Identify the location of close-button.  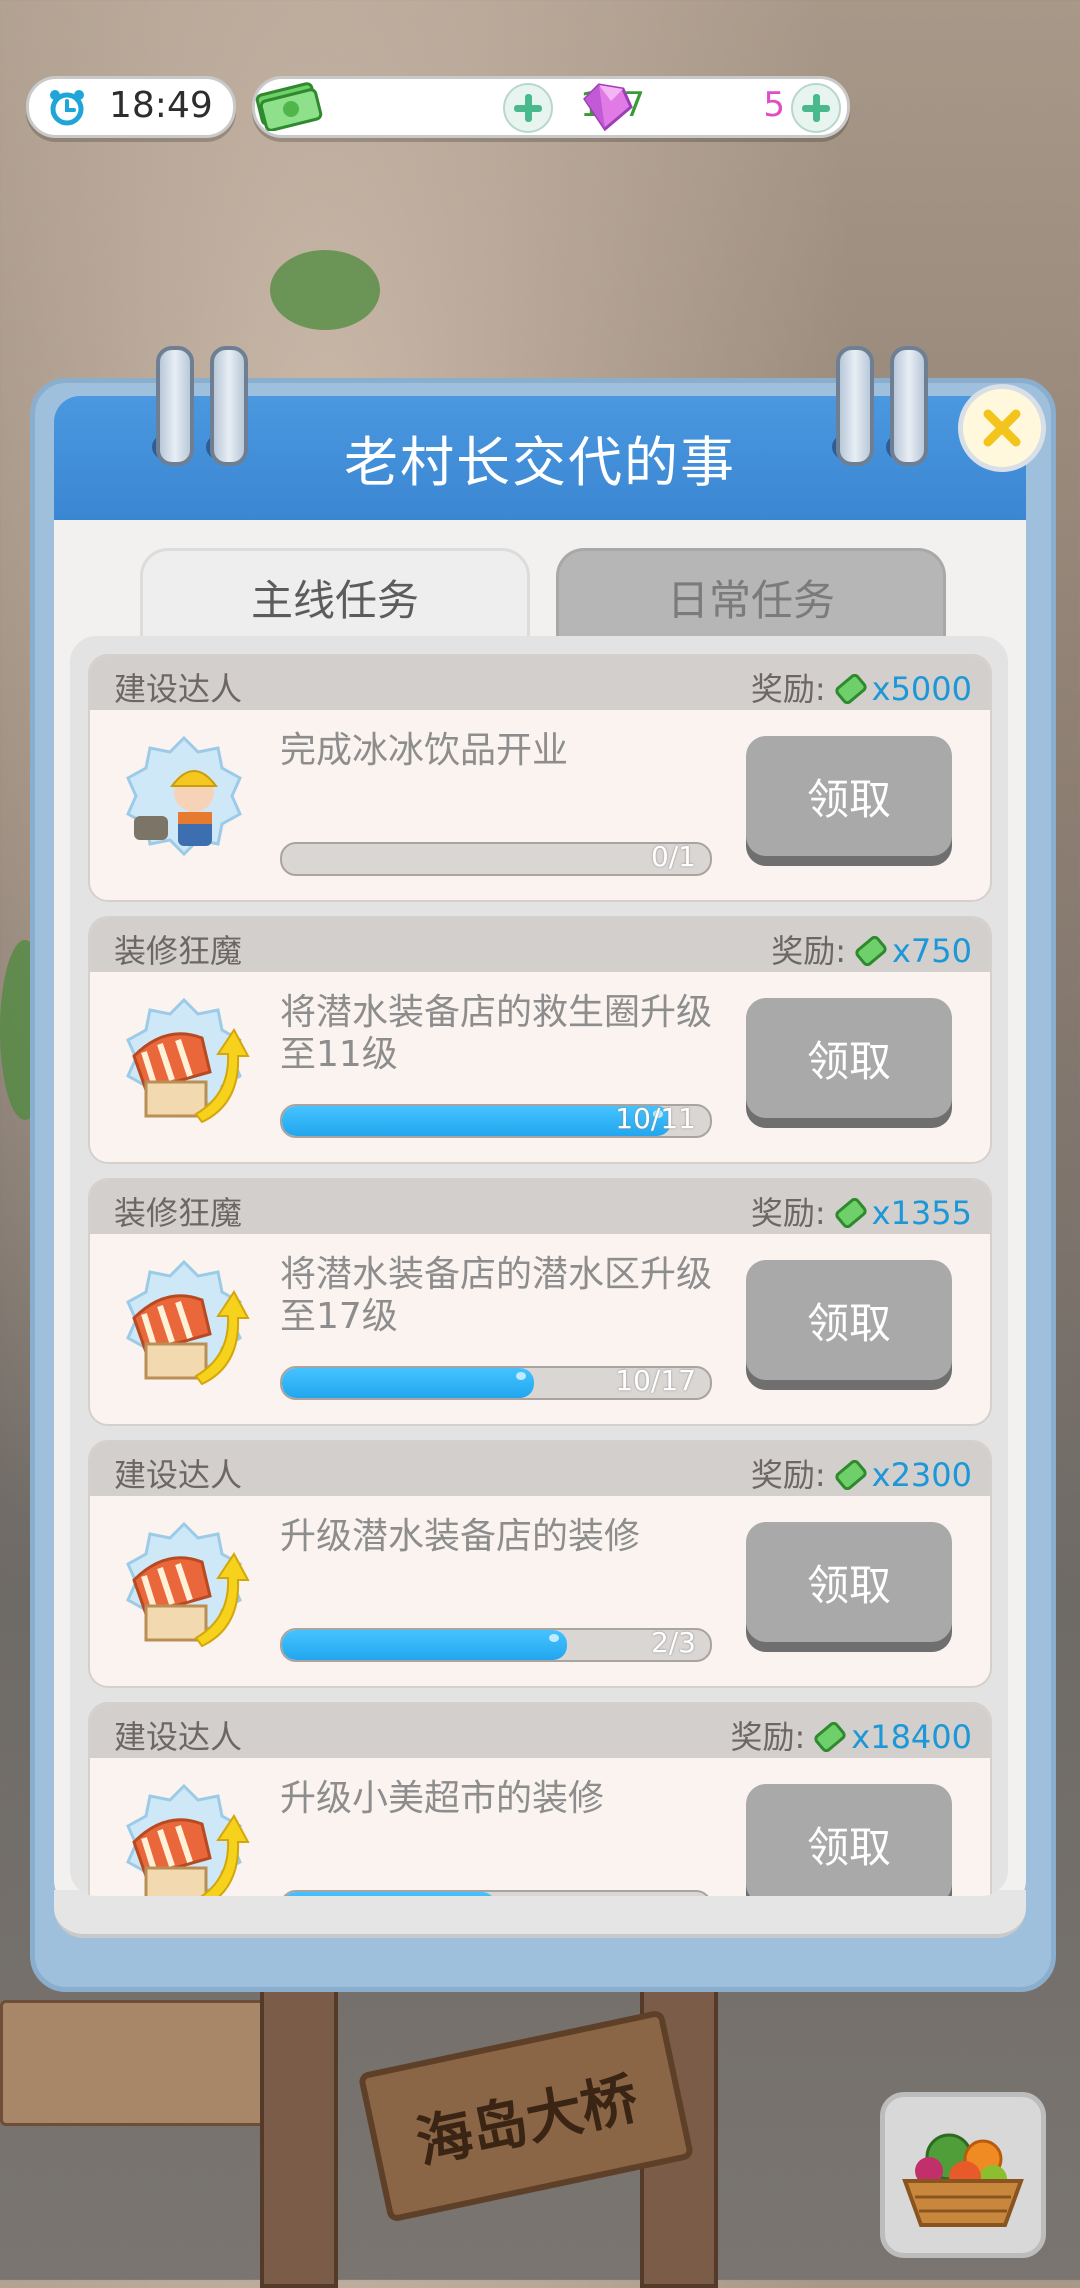
(1002, 428).